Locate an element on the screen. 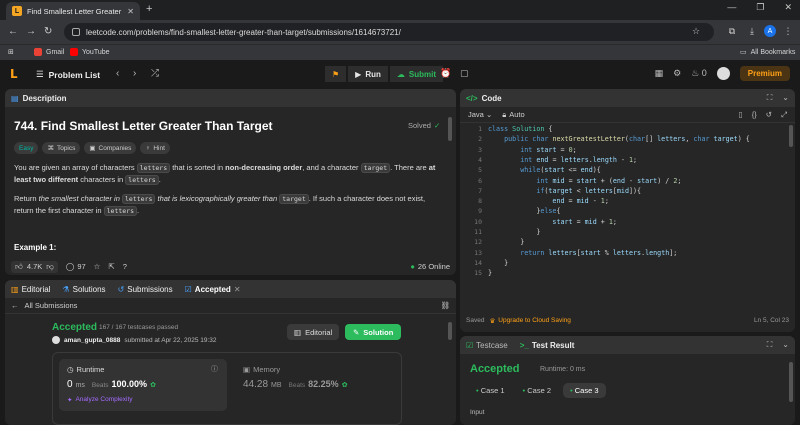  apps-icon: ⊞ is located at coordinates (11, 52).